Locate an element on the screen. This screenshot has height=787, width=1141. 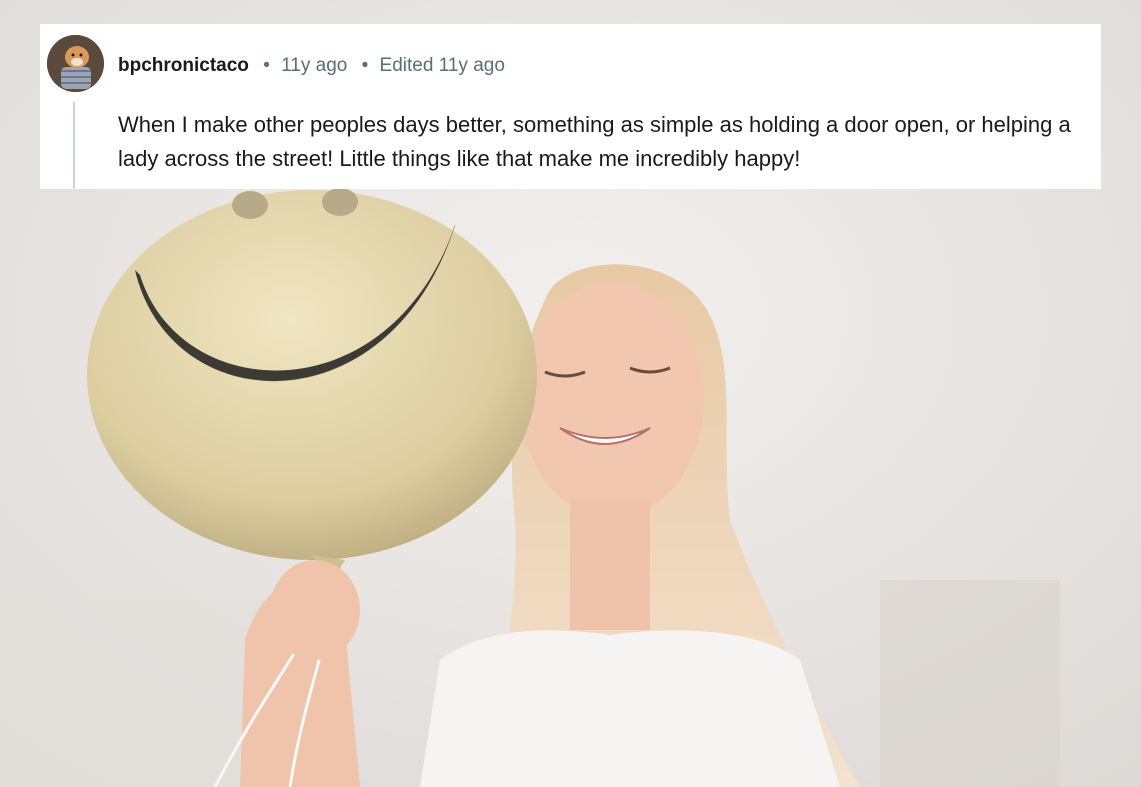
thread-line is located at coordinates (74, 145).